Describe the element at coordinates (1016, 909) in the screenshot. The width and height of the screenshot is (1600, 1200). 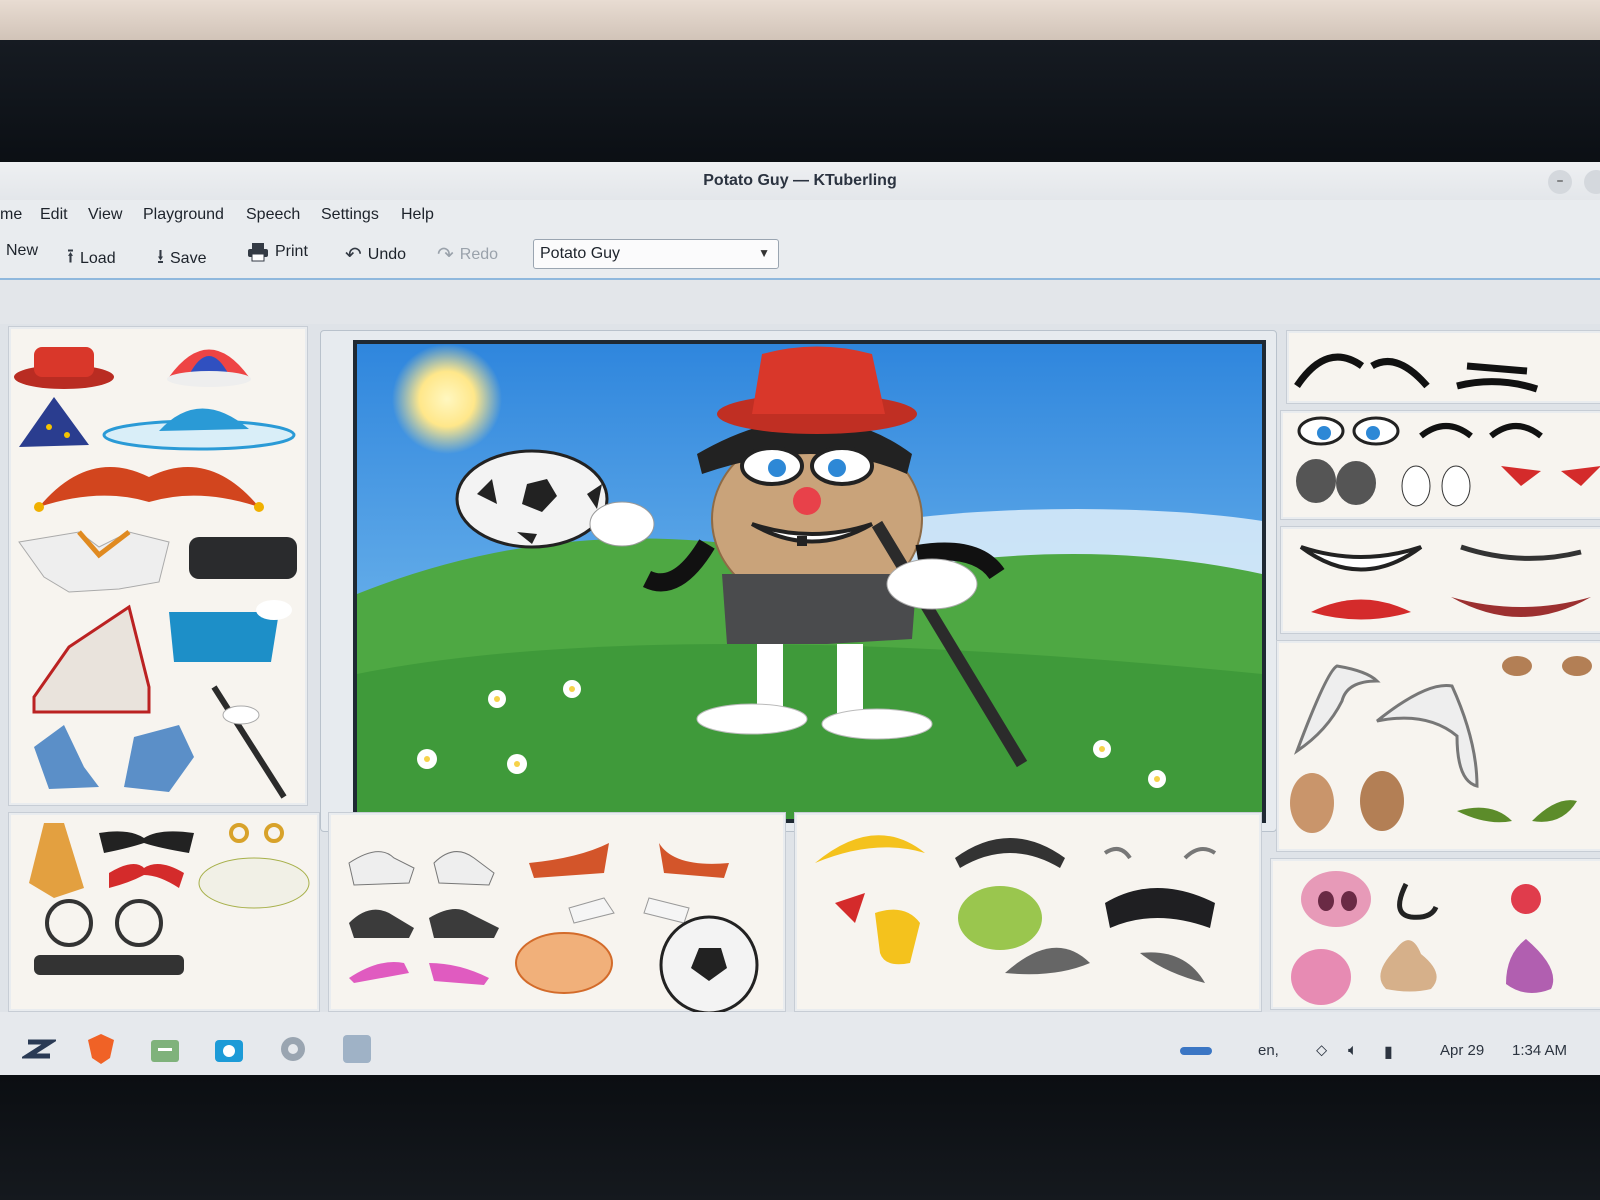
I see `hair-part` at that location.